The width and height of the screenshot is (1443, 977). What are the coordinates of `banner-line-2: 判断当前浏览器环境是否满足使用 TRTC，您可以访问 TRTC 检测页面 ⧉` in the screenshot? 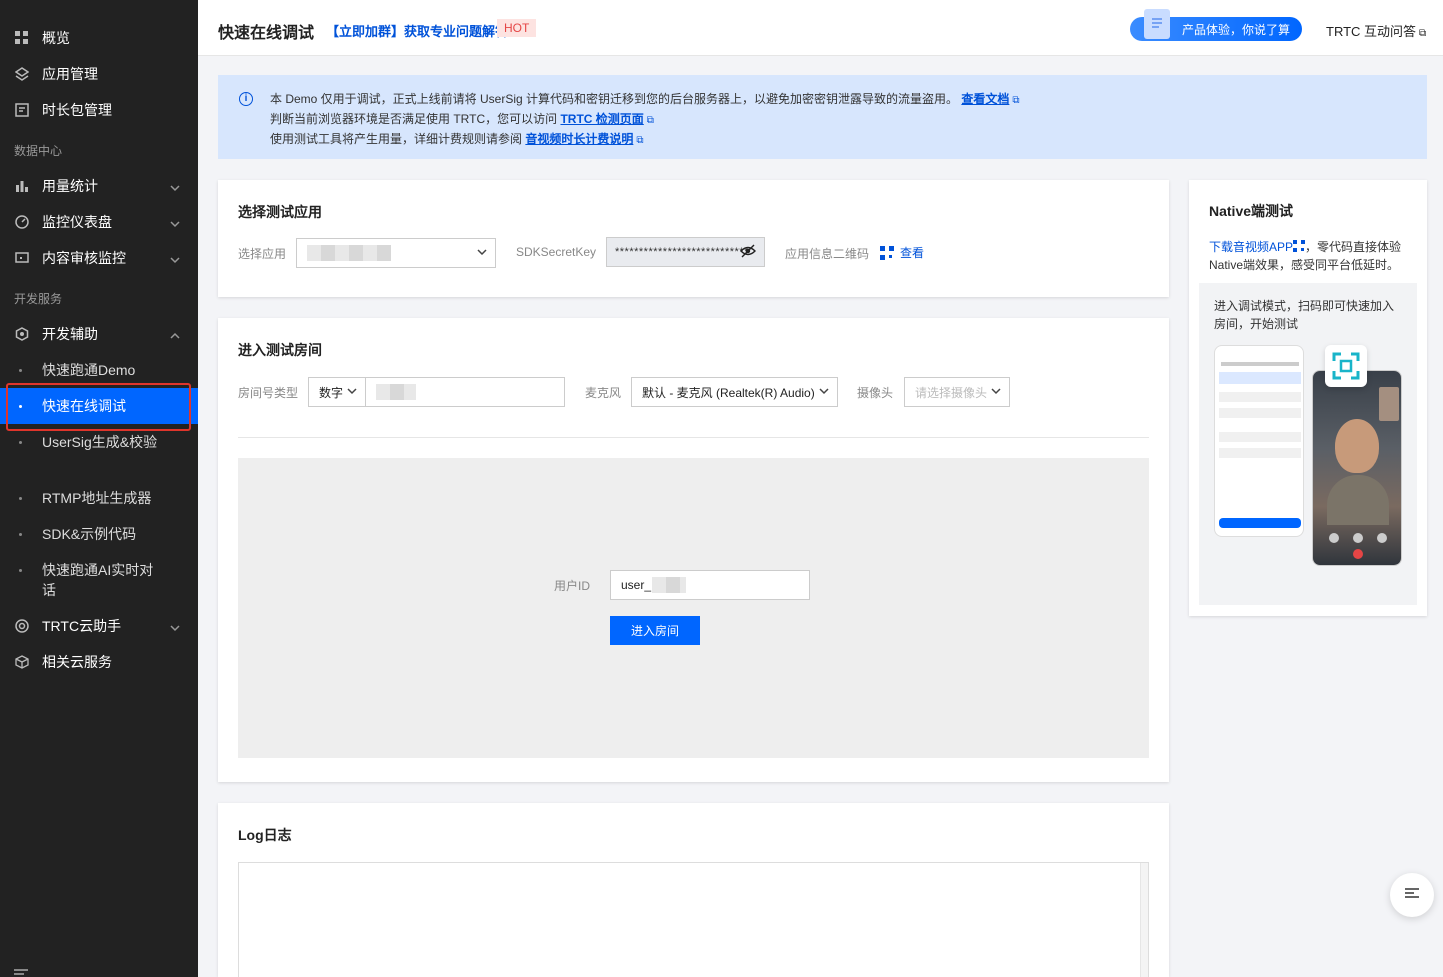 It's located at (848, 120).